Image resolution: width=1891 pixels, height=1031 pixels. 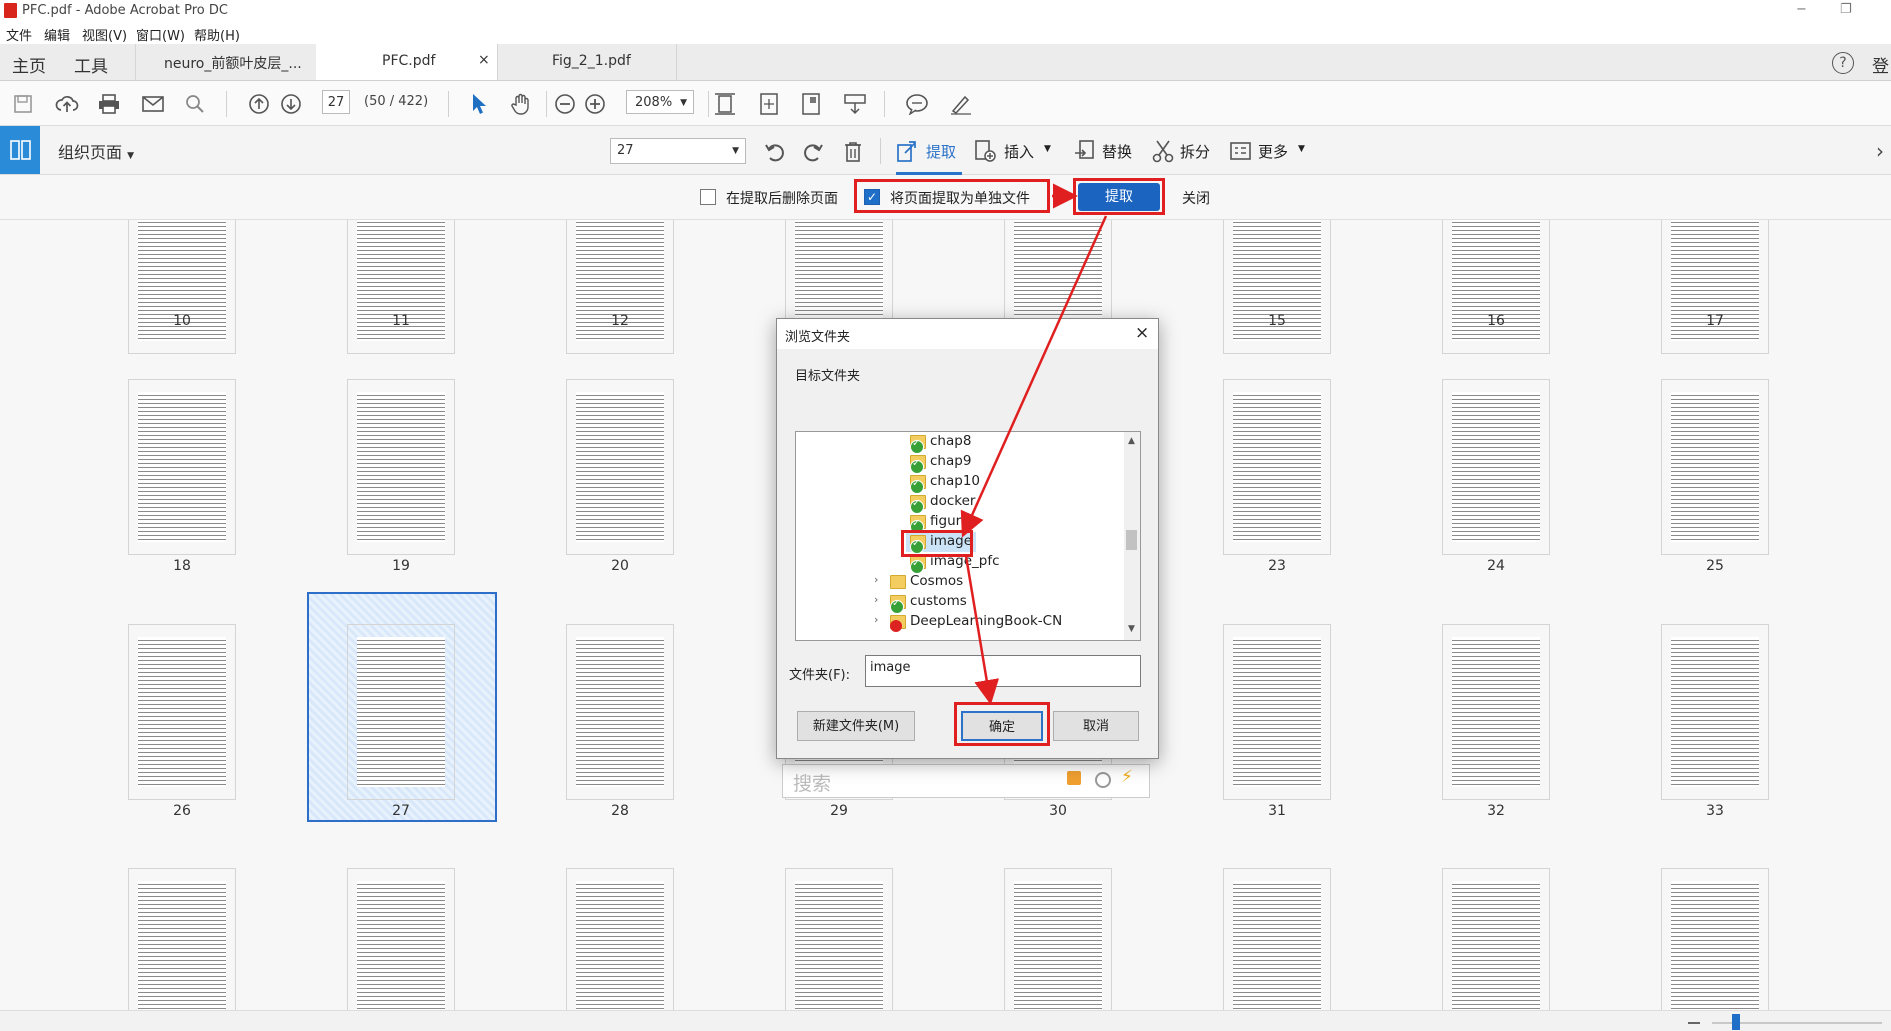 What do you see at coordinates (1694, 1023) in the screenshot?
I see `zoom-slider-minus-icon` at bounding box center [1694, 1023].